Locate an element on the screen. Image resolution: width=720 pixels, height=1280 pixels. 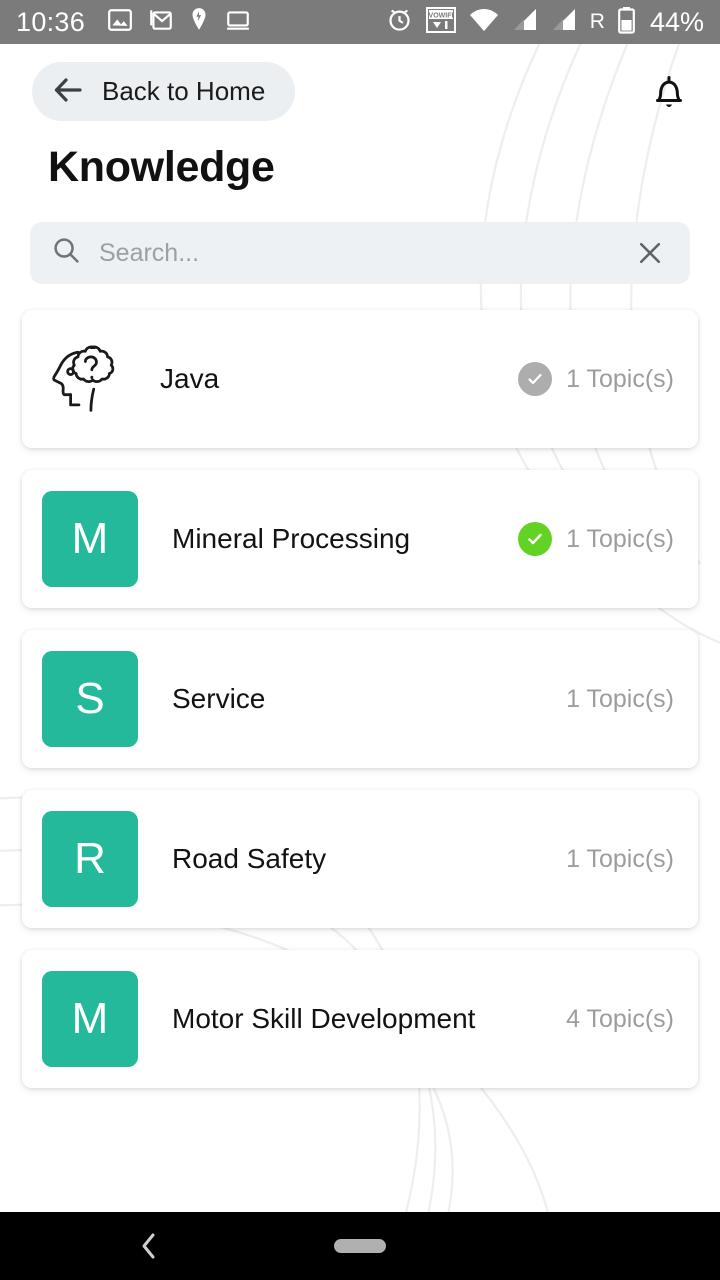
list-item: M Motor Skill Development 4 Topic(s) is located at coordinates (360, 1019).